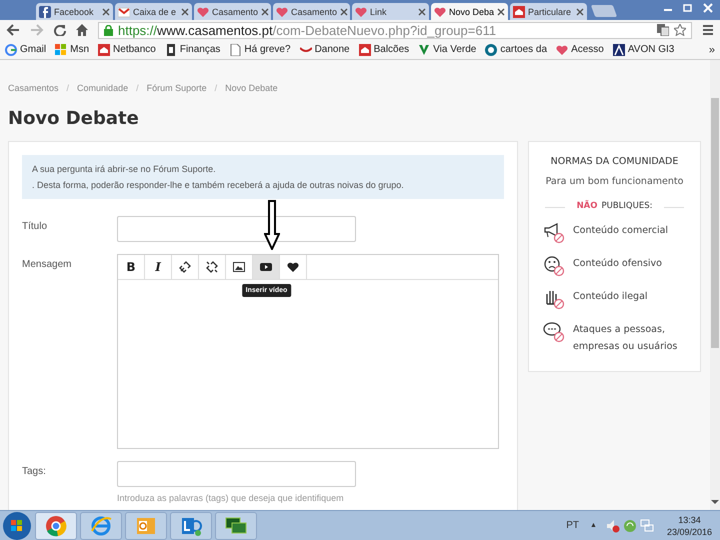  What do you see at coordinates (192, 50) in the screenshot?
I see `bookmark: Finanças` at bounding box center [192, 50].